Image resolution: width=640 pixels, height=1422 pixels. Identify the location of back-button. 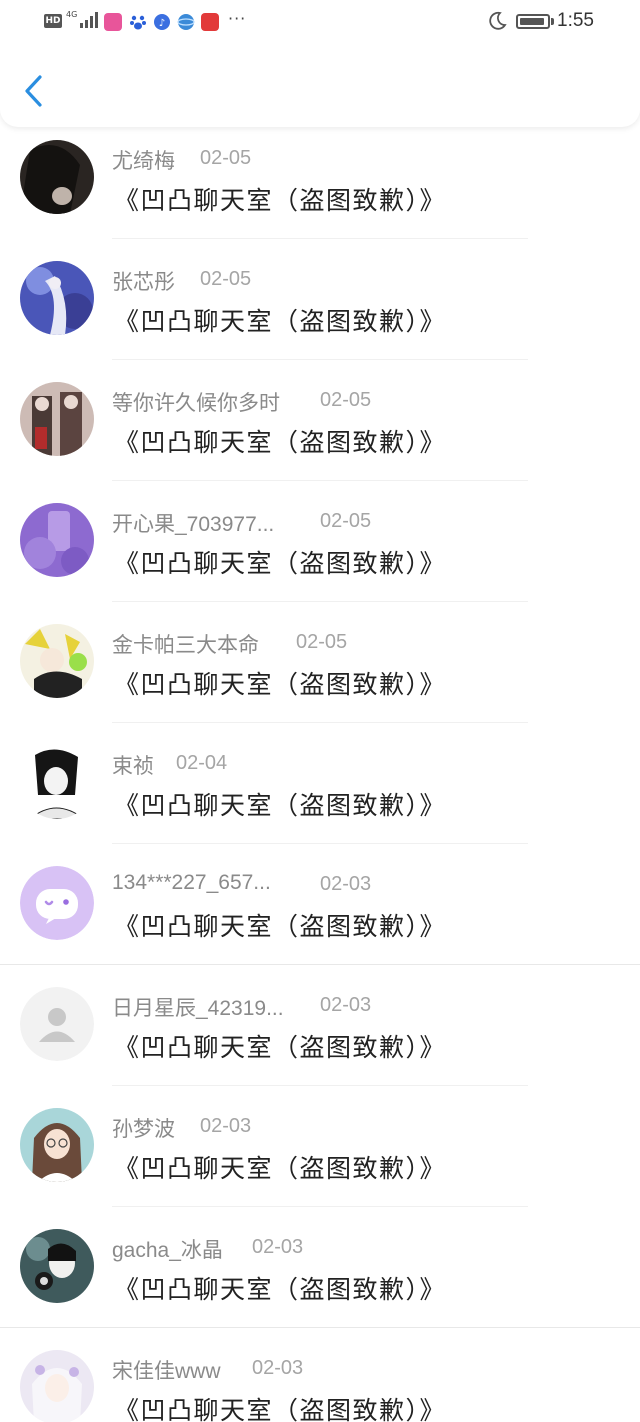
(35, 91).